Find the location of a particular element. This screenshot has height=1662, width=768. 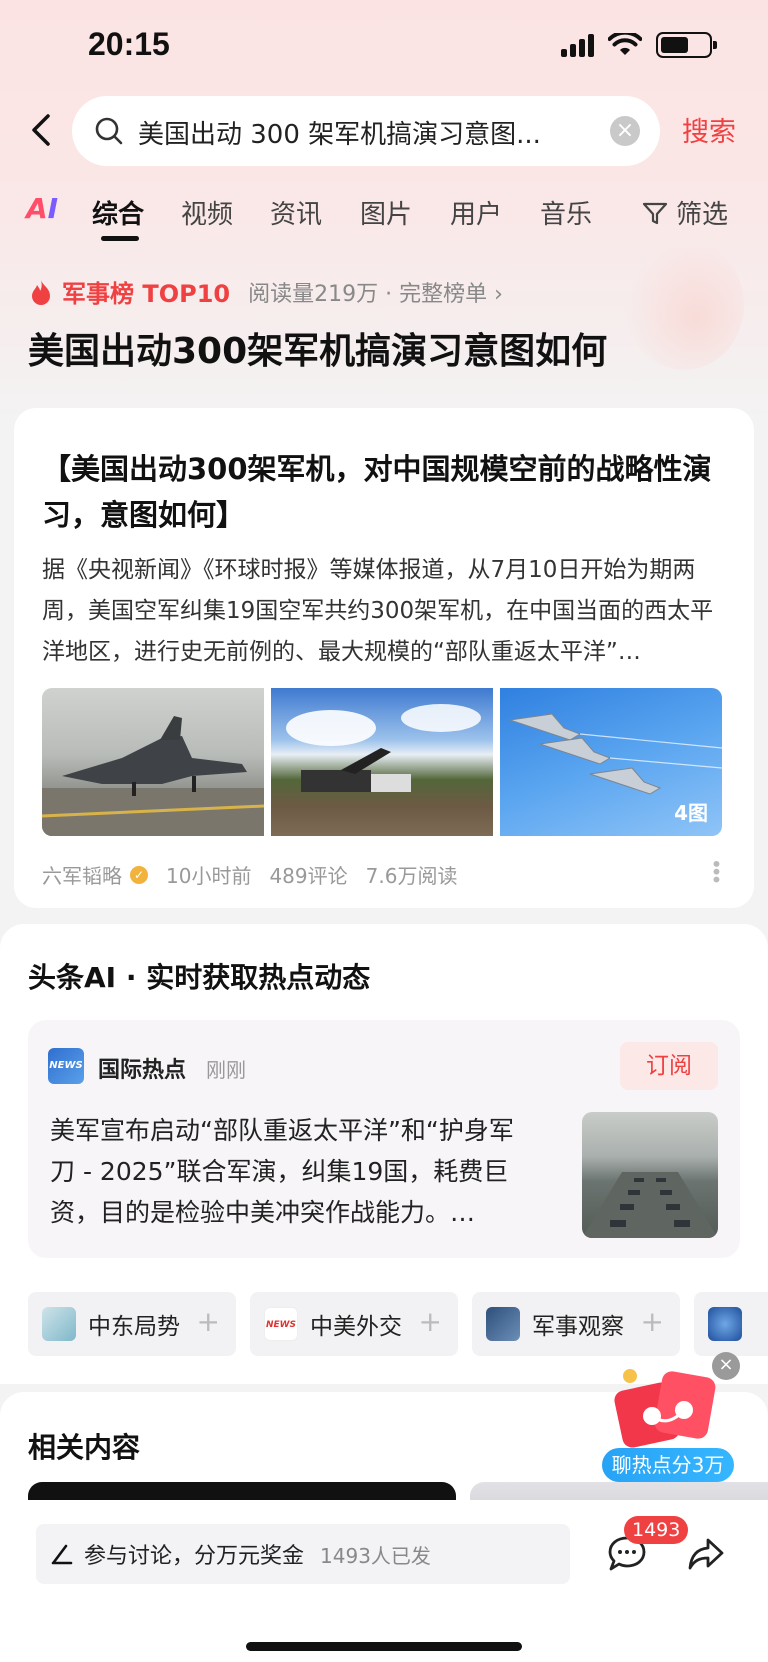

tab-users: 用户 is located at coordinates (476, 212).